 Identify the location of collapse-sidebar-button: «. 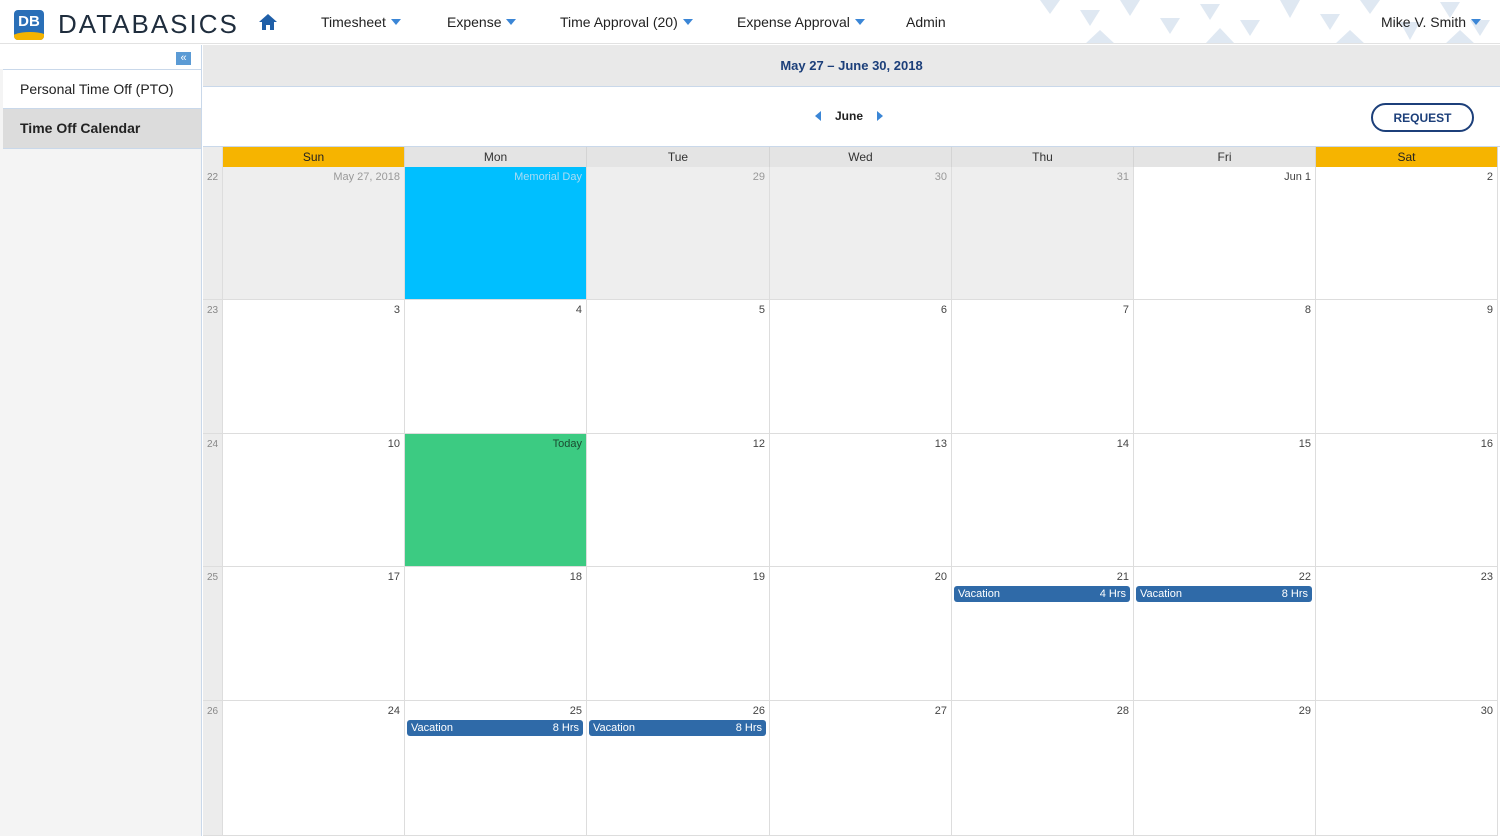
(183, 58).